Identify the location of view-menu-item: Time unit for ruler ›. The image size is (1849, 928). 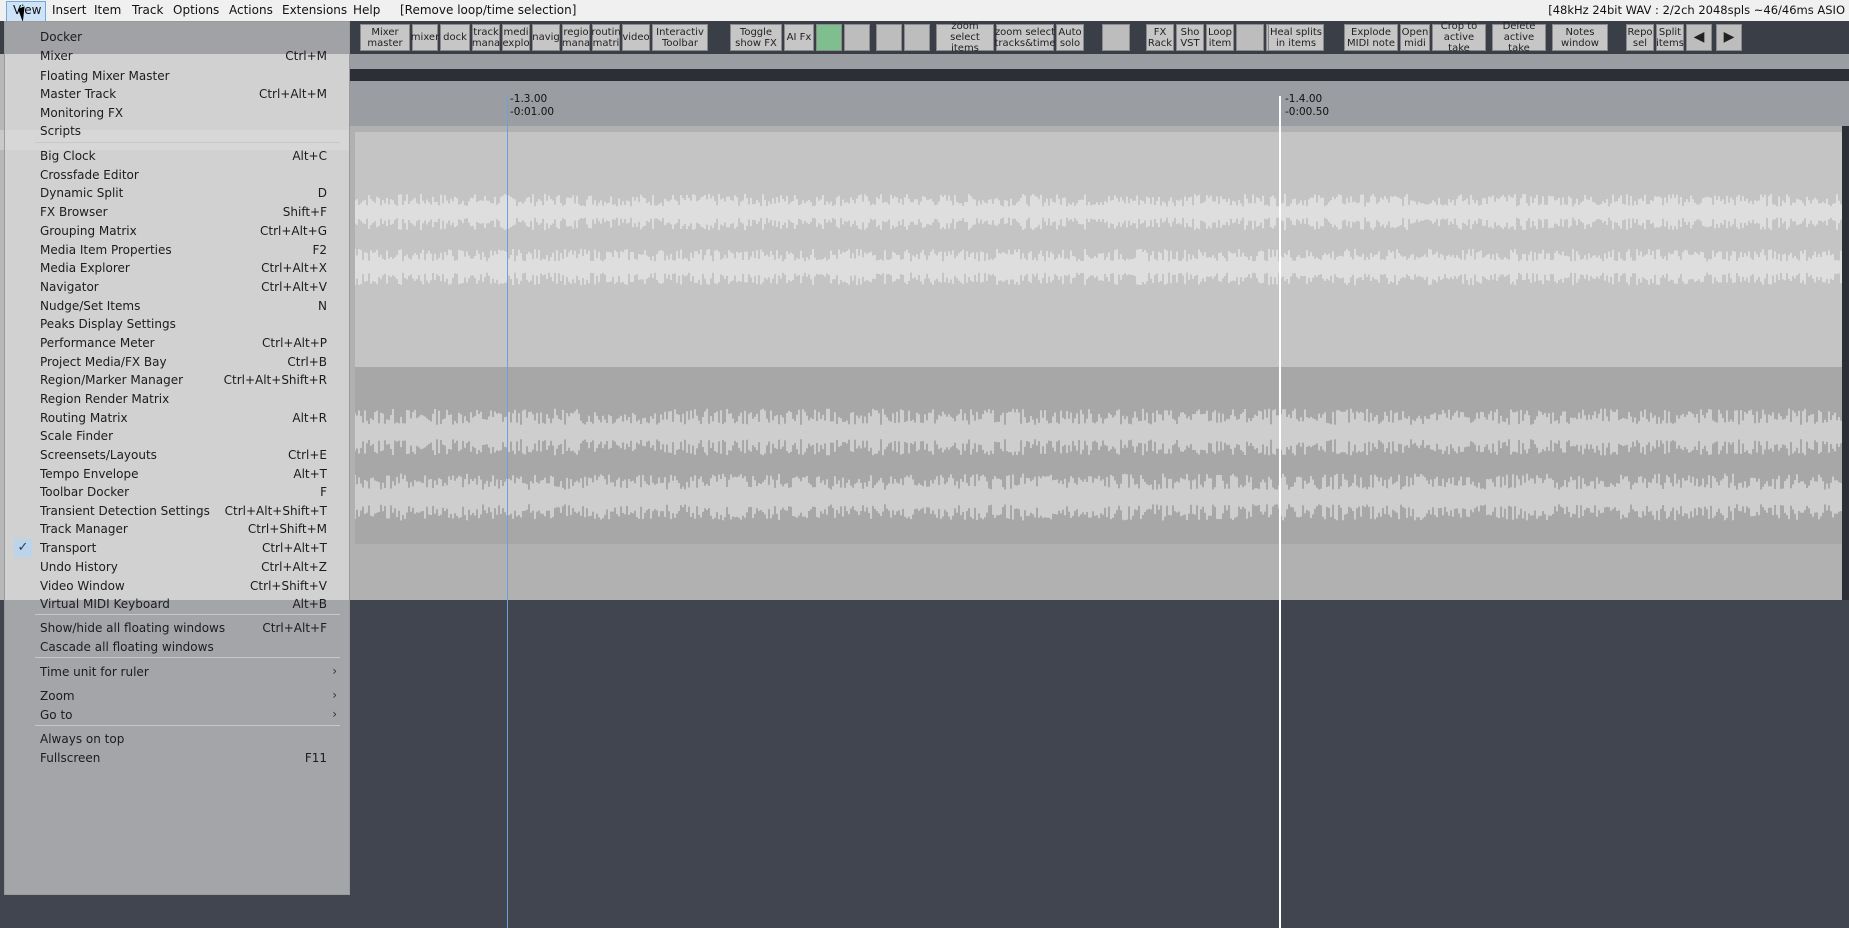
(175, 673).